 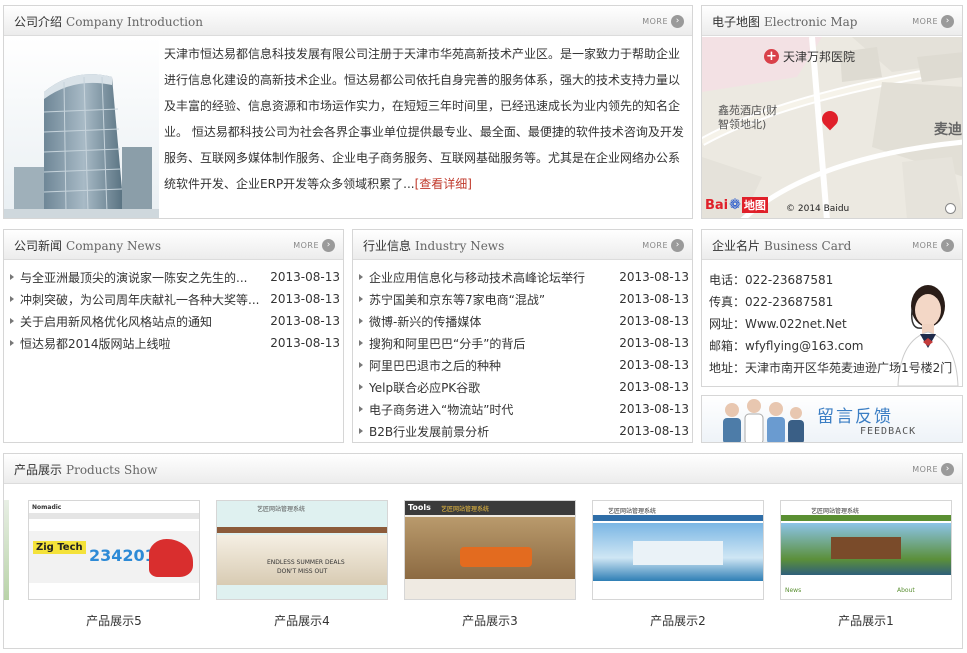 I want to click on products-show-title-en: Products Show, so click(x=112, y=470).